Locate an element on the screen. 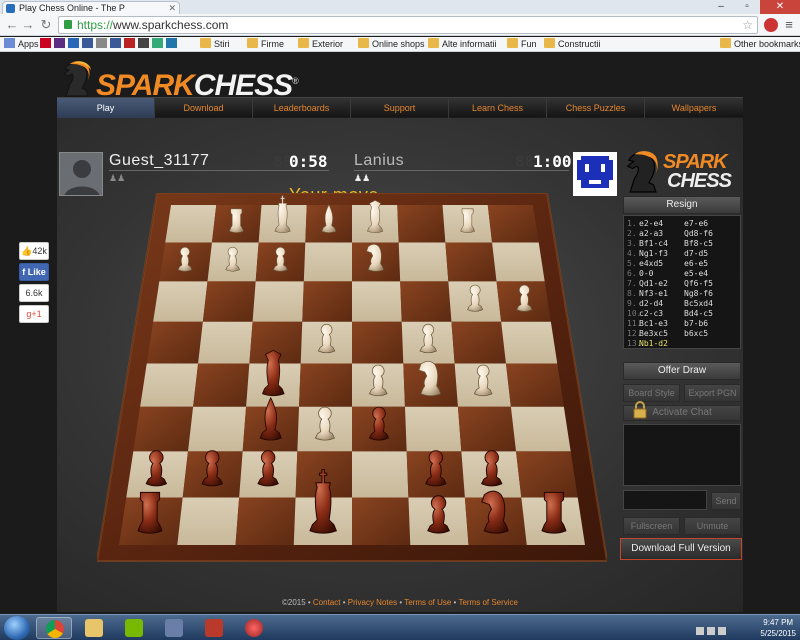  bookmark-folder-constructii: Constructii is located at coordinates (572, 44).